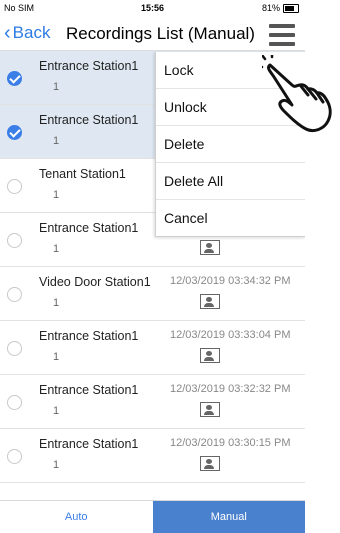 The height and width of the screenshot is (533, 340). I want to click on navigation-bar: ‹ Back Recordings List (Manual), so click(152, 33).